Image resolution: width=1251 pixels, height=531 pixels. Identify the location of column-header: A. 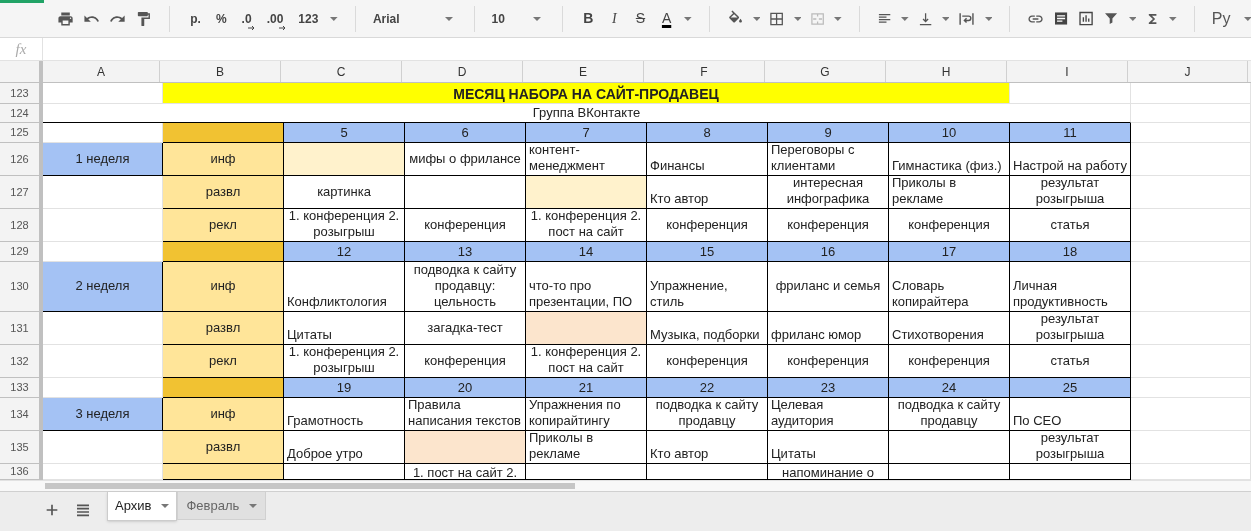
(101, 71).